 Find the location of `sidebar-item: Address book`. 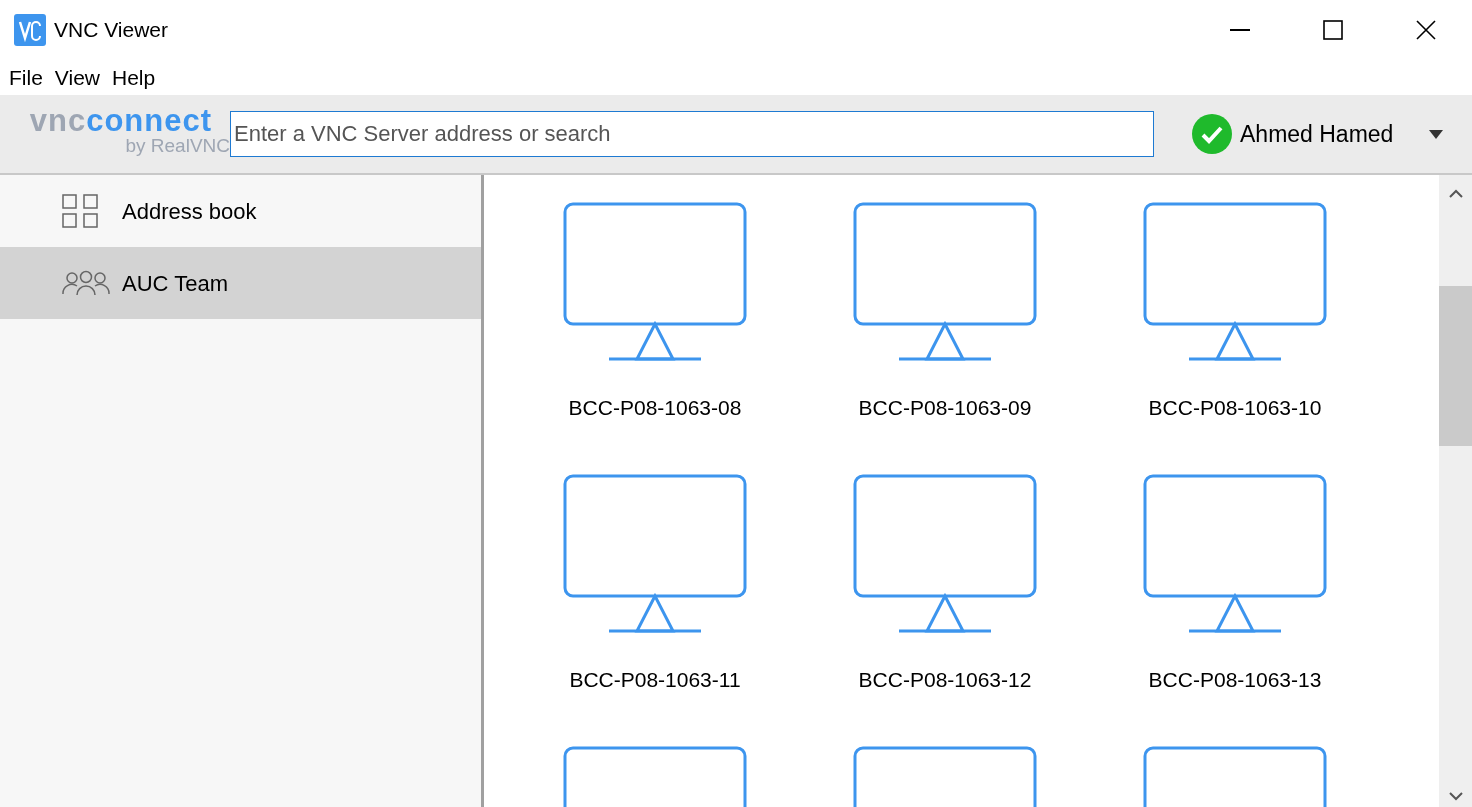

sidebar-item: Address book is located at coordinates (240, 211).